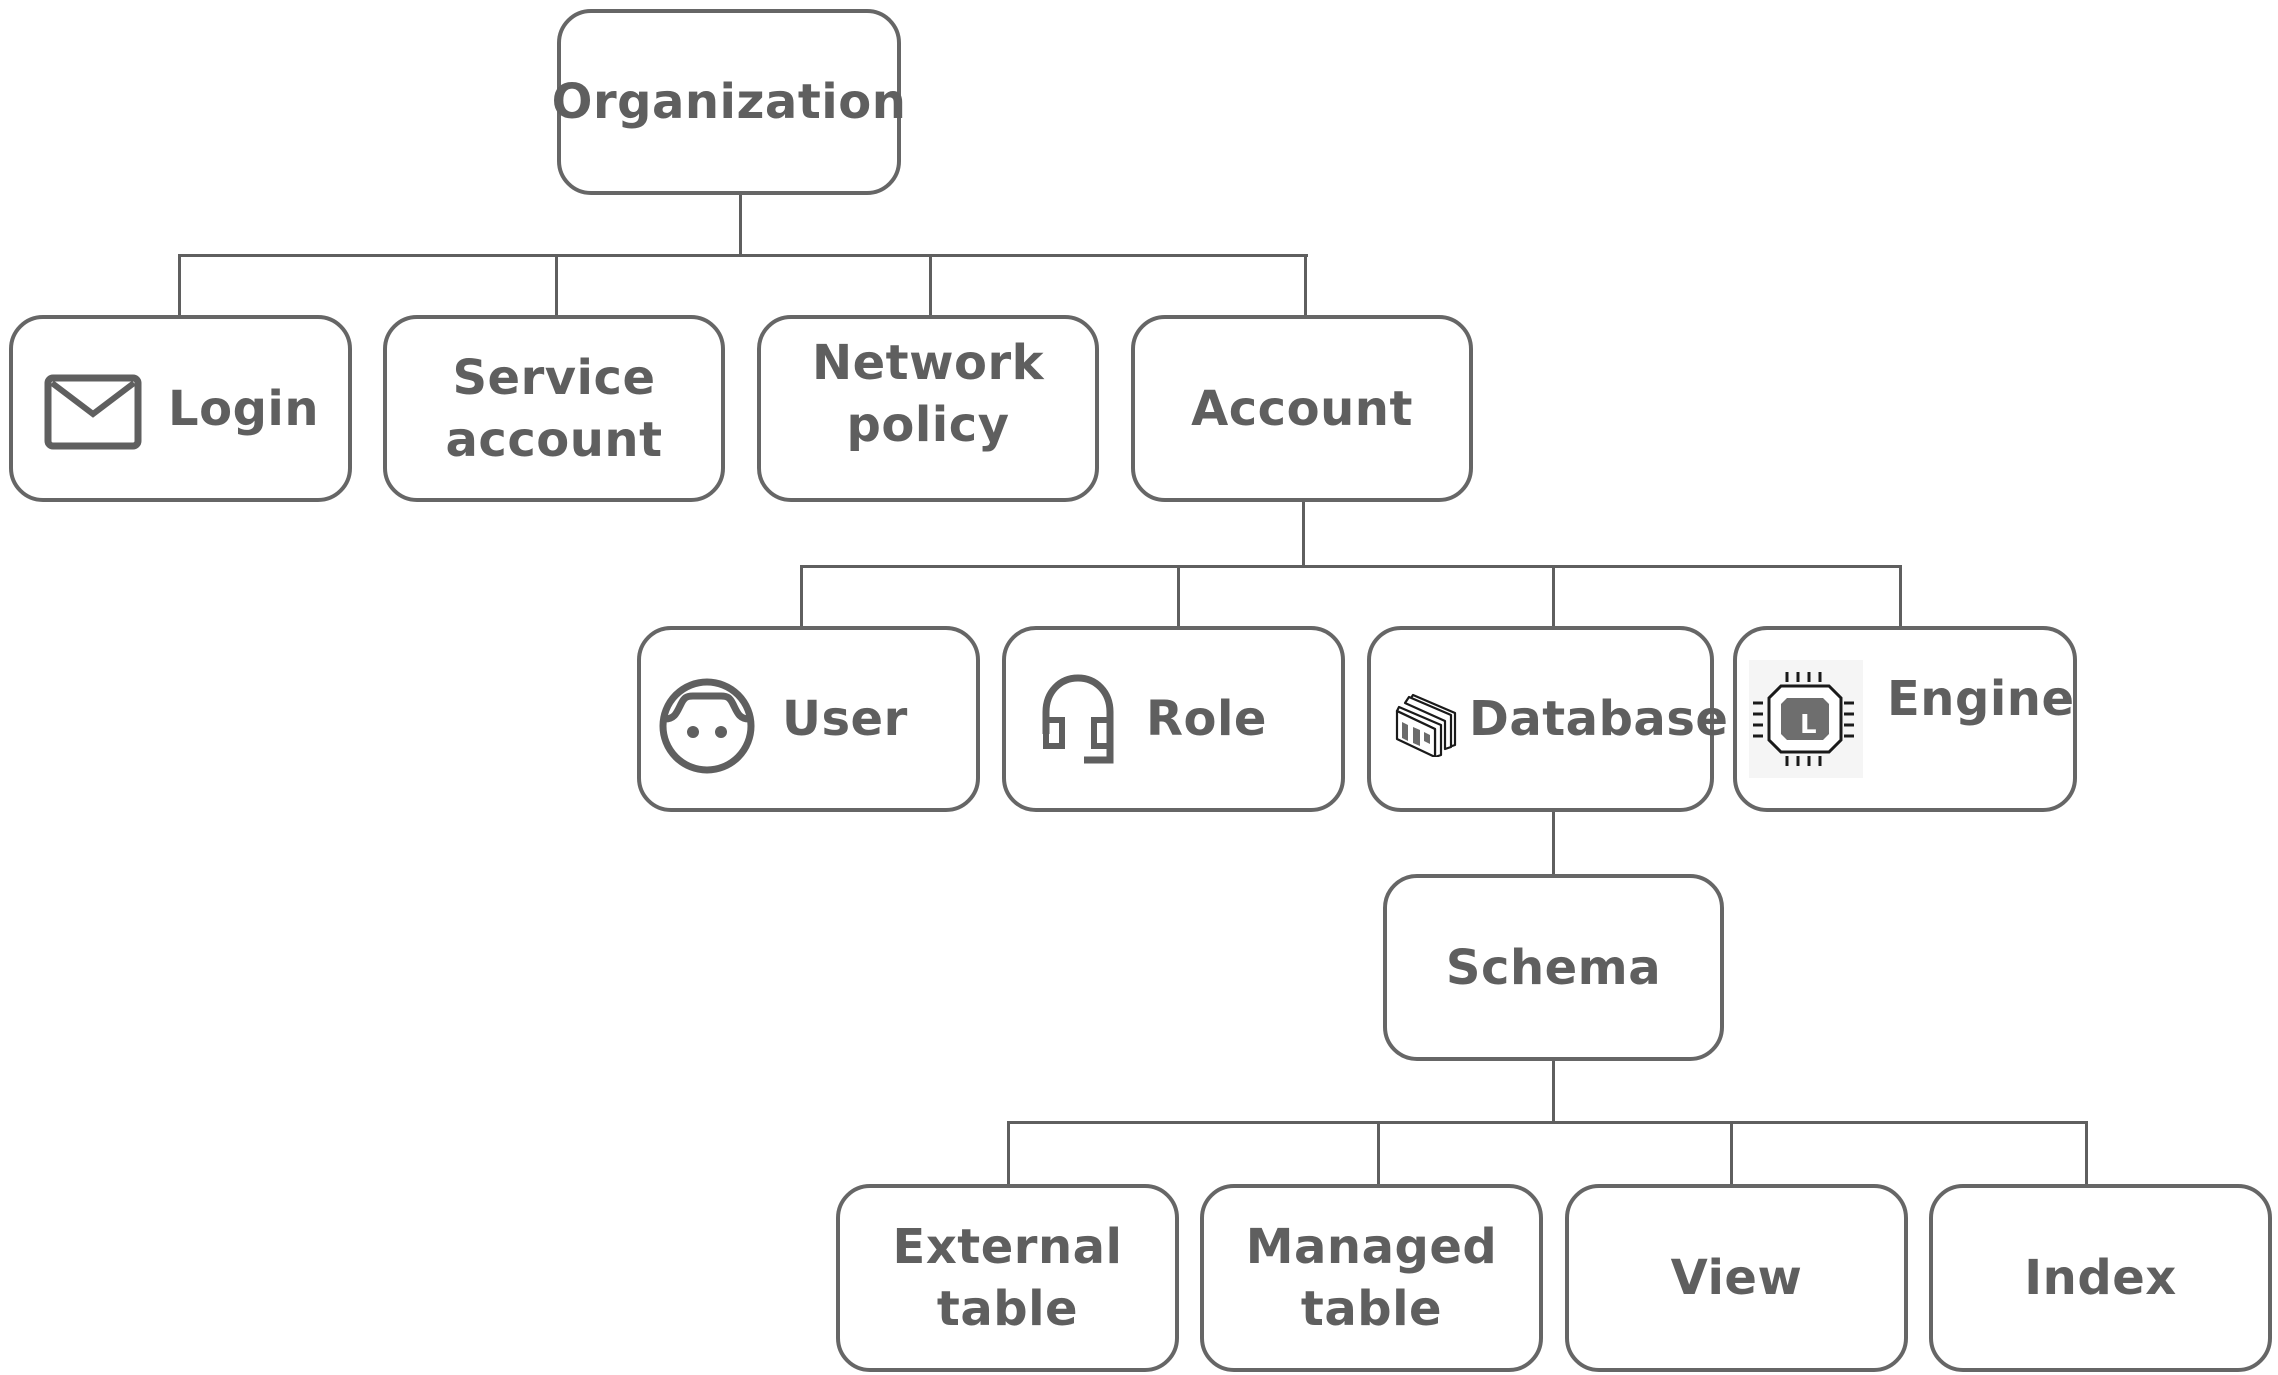  Describe the element at coordinates (928, 393) in the screenshot. I see `node-network-policy-label: Network policy` at that location.